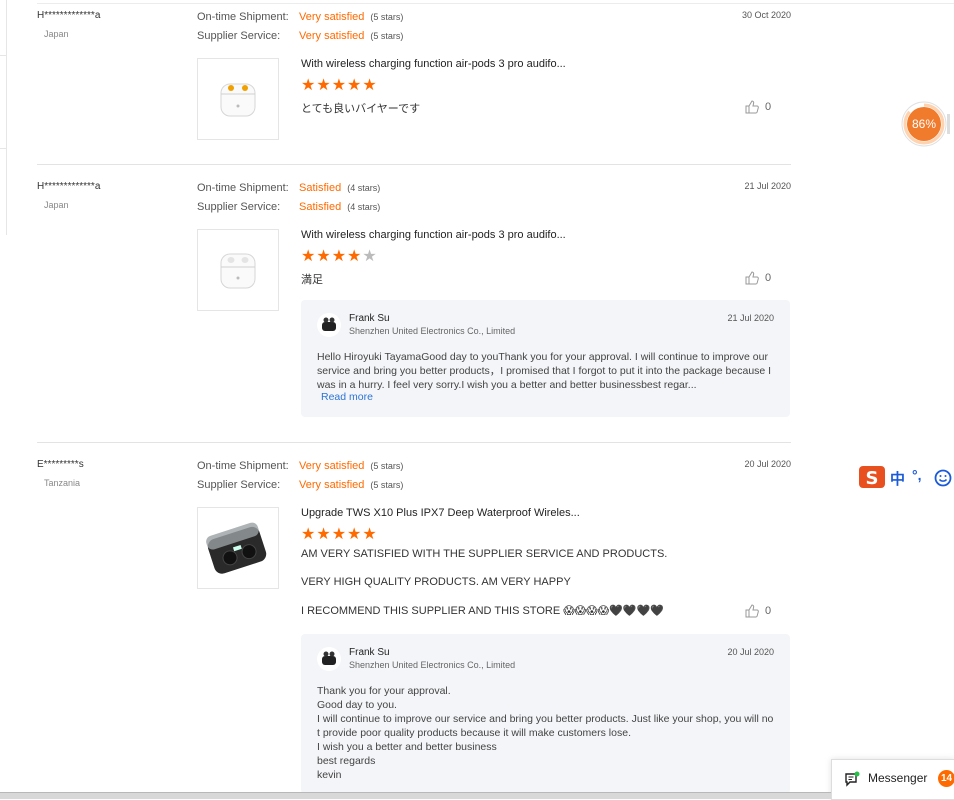 The image size is (954, 800). I want to click on messenger-icon, so click(852, 779).